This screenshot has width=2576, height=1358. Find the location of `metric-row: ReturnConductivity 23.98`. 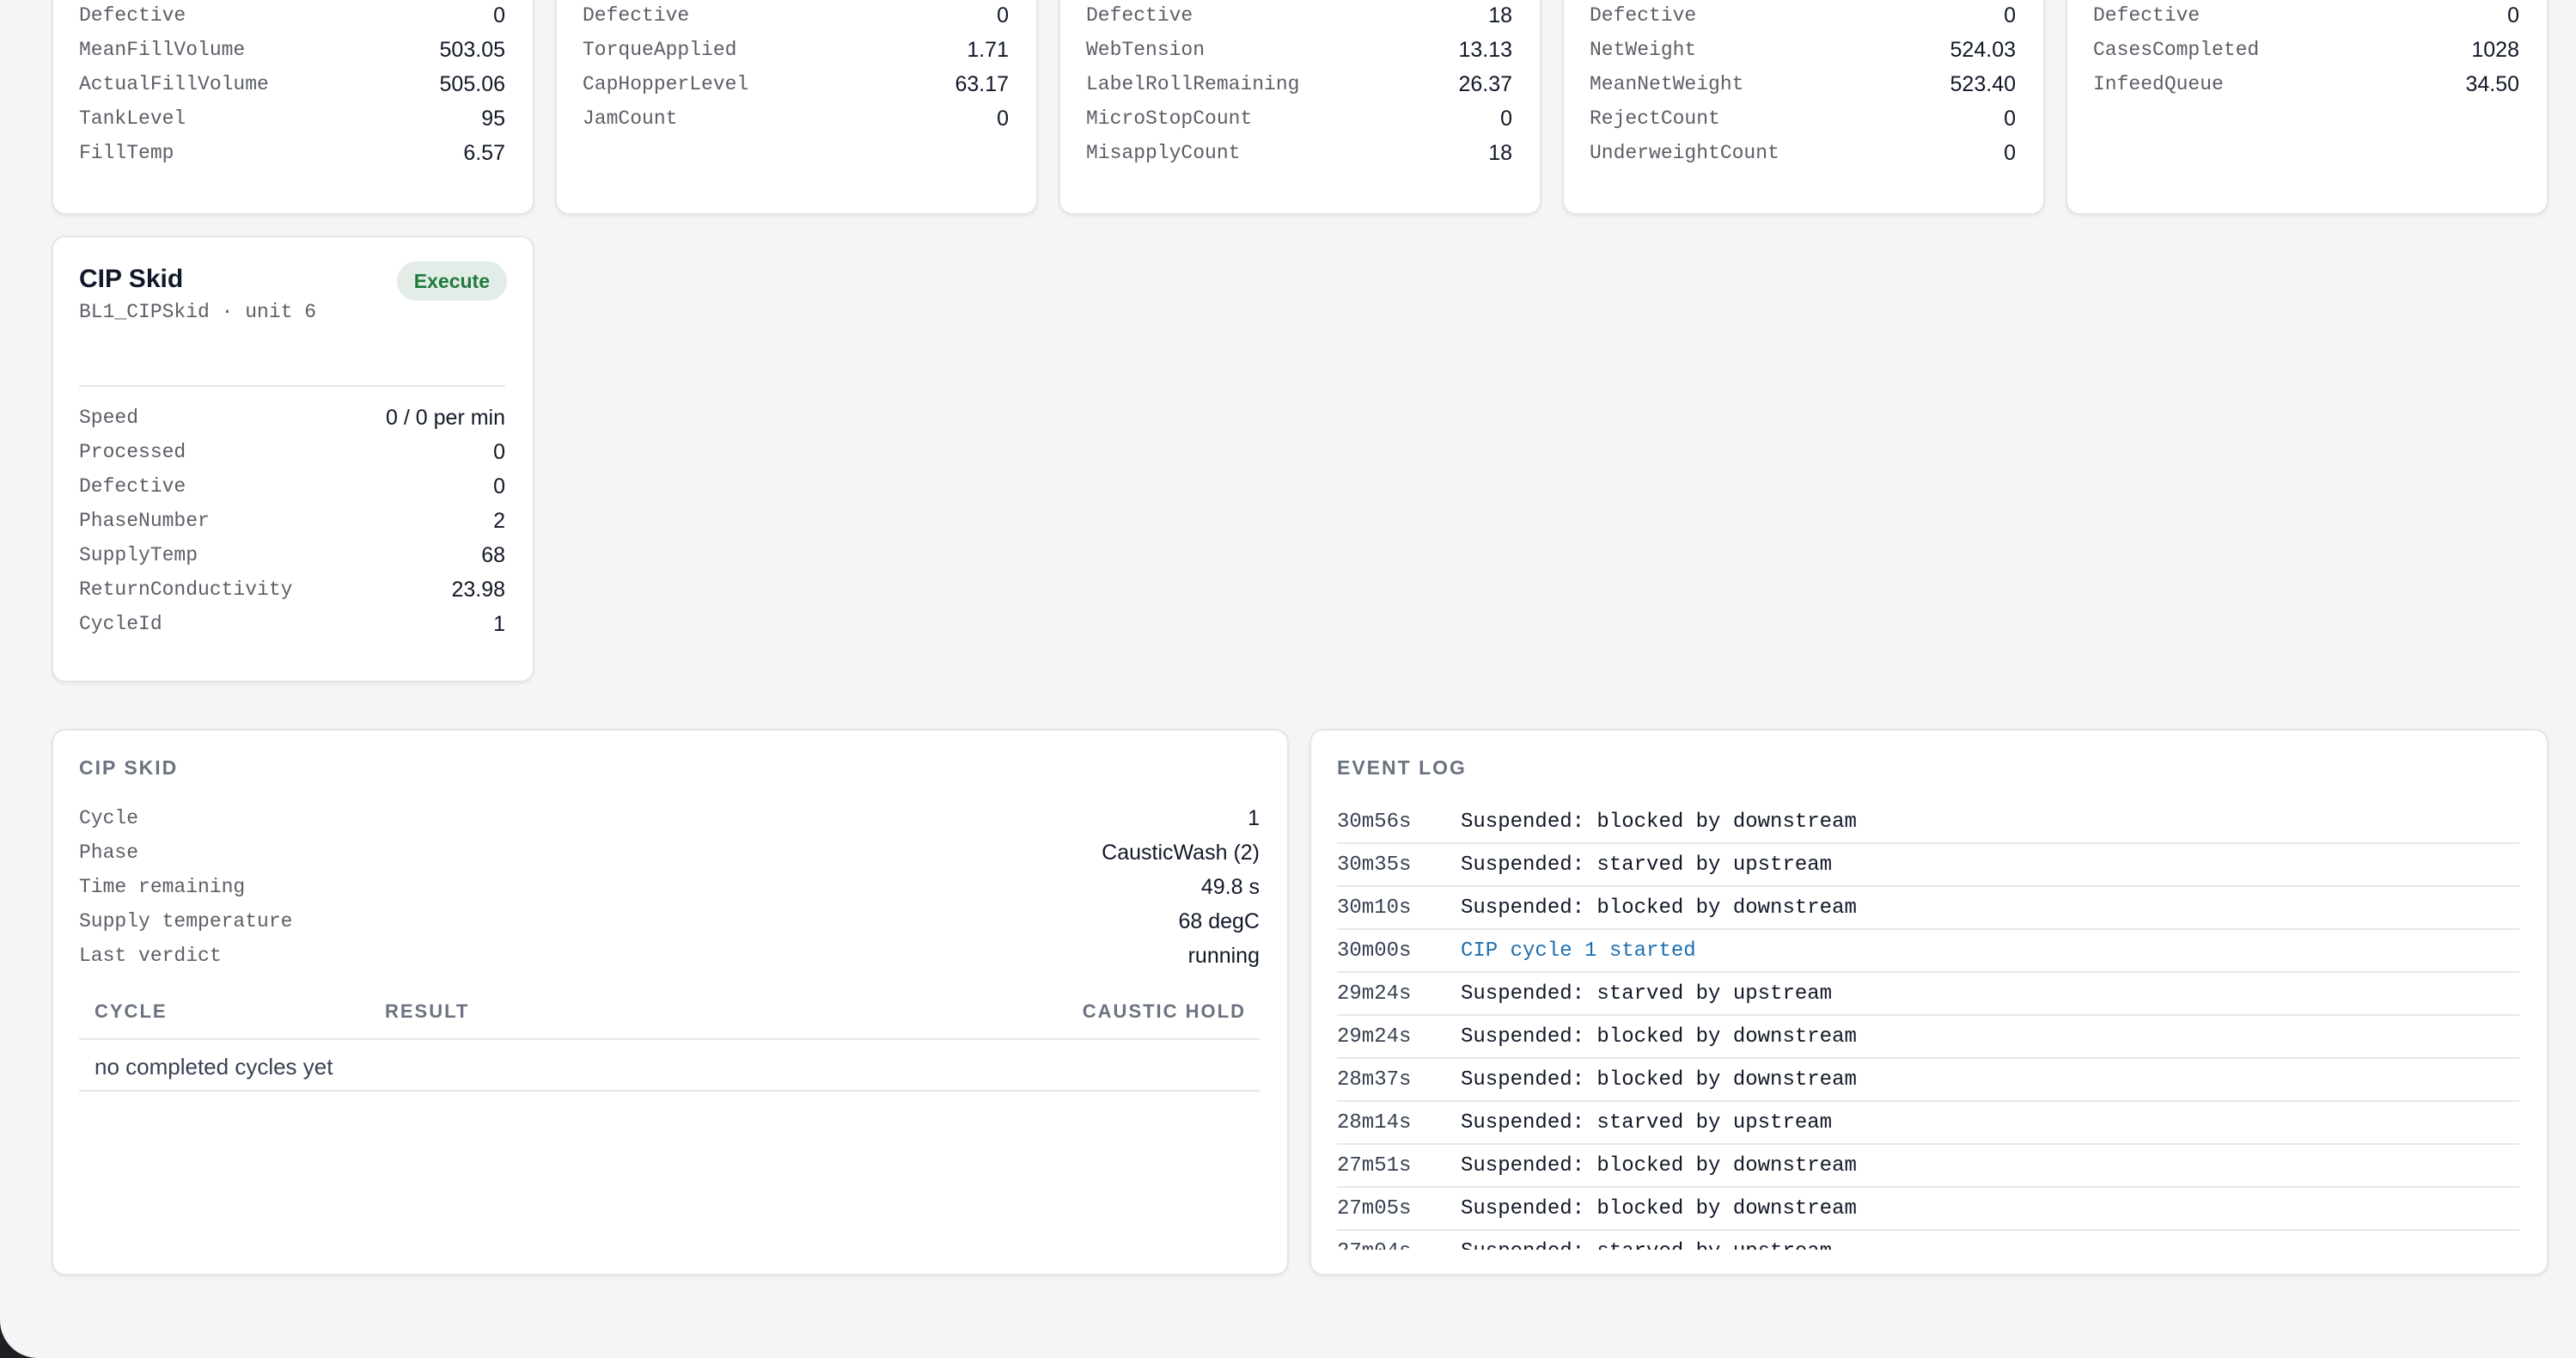

metric-row: ReturnConductivity 23.98 is located at coordinates (292, 589).